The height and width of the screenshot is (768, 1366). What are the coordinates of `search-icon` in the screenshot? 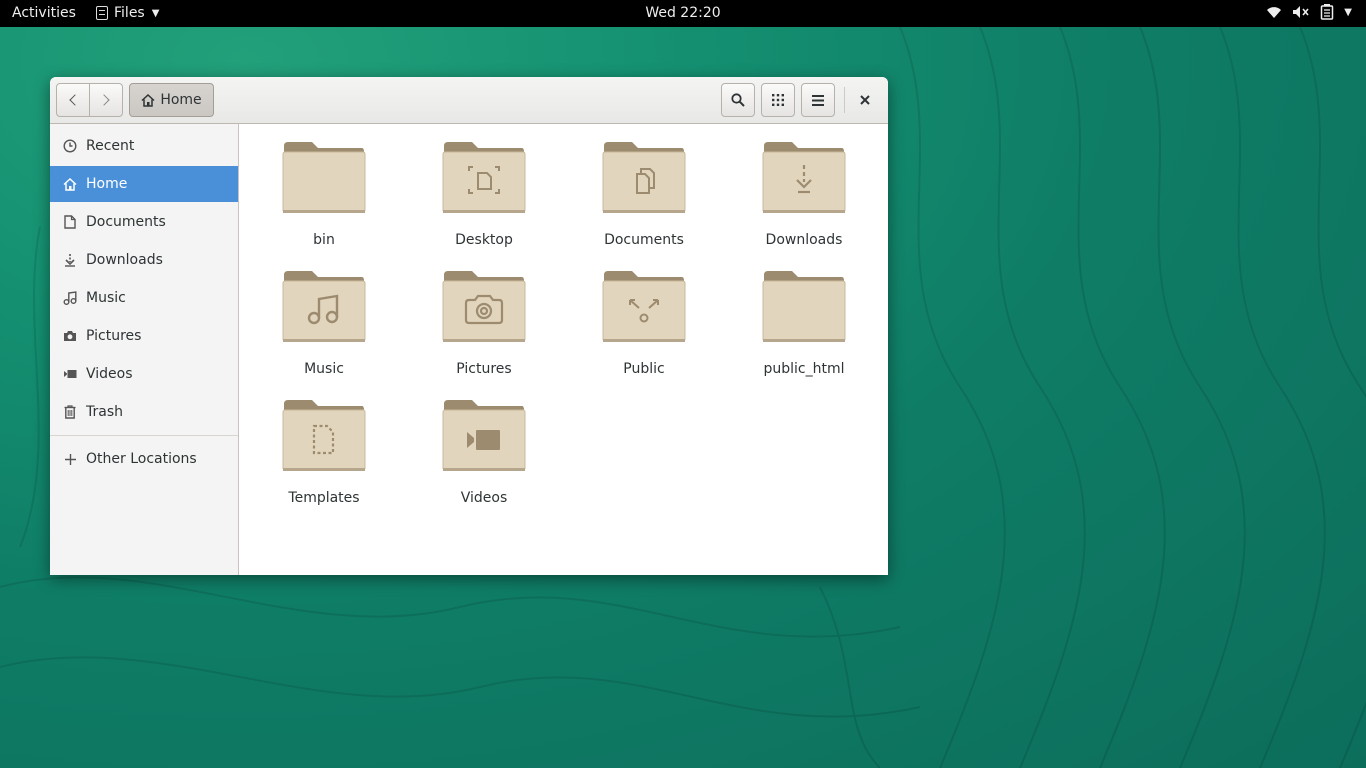 It's located at (738, 100).